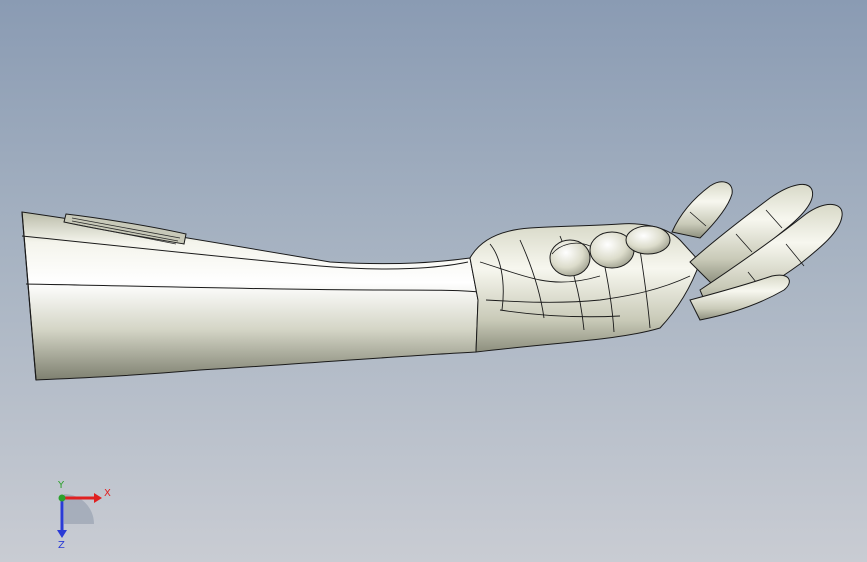 The image size is (867, 562). What do you see at coordinates (62, 534) in the screenshot?
I see `z-axis-arrowhead` at bounding box center [62, 534].